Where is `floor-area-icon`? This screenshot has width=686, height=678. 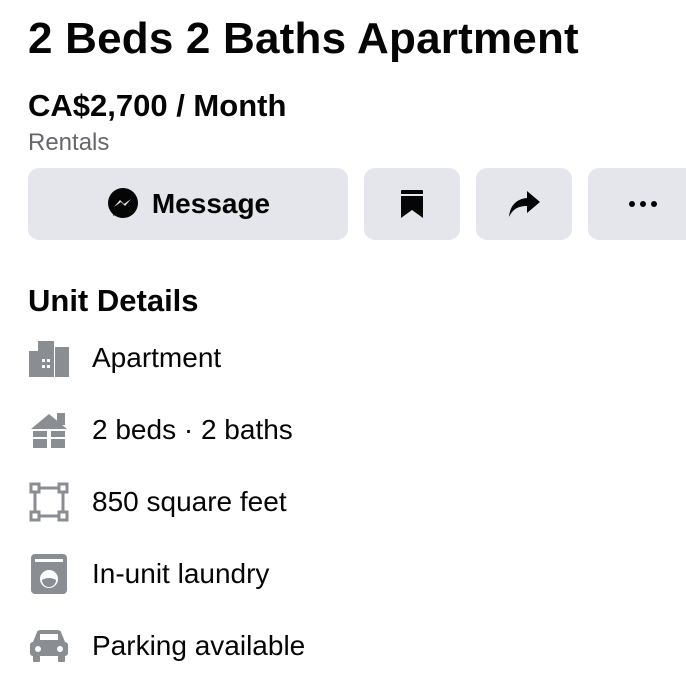 floor-area-icon is located at coordinates (49, 502).